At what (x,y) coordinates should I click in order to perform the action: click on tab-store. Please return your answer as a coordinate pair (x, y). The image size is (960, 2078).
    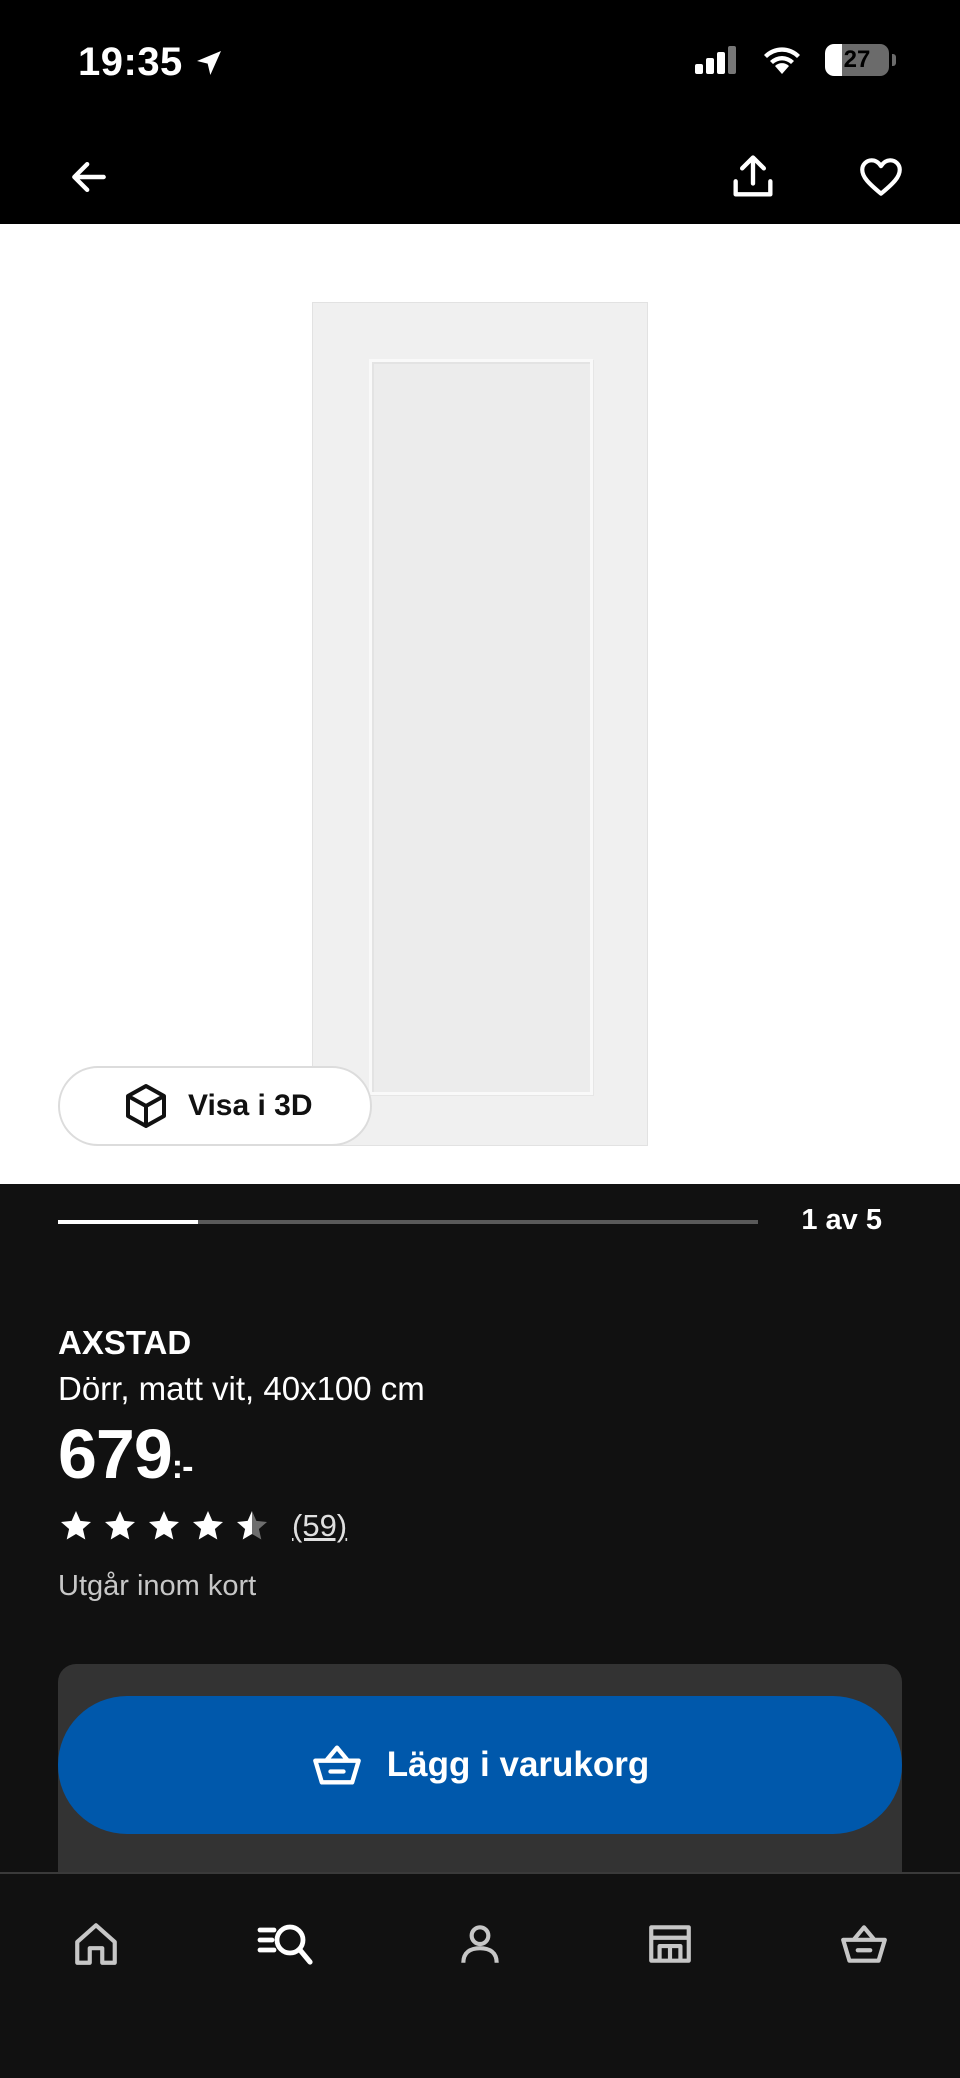
    Looking at the image, I should click on (670, 1944).